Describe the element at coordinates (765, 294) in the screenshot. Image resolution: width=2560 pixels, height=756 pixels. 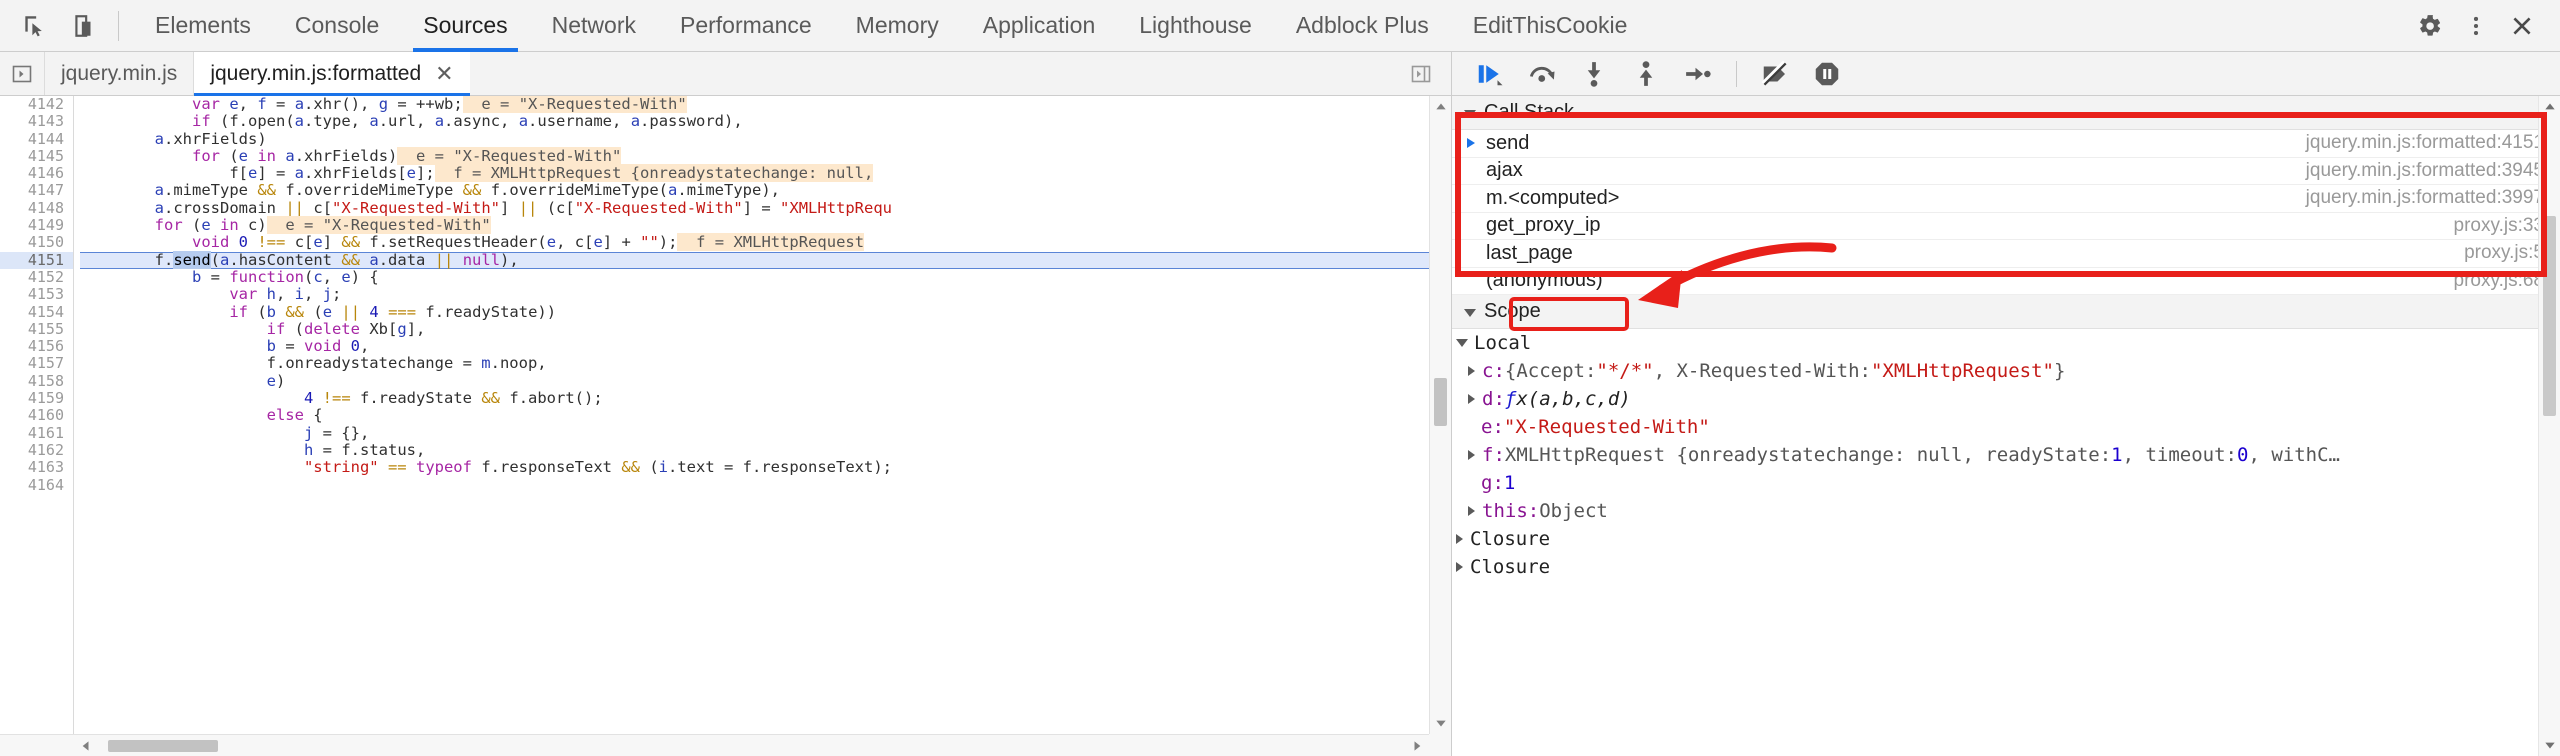
I see `code-line: var h, i, j;` at that location.